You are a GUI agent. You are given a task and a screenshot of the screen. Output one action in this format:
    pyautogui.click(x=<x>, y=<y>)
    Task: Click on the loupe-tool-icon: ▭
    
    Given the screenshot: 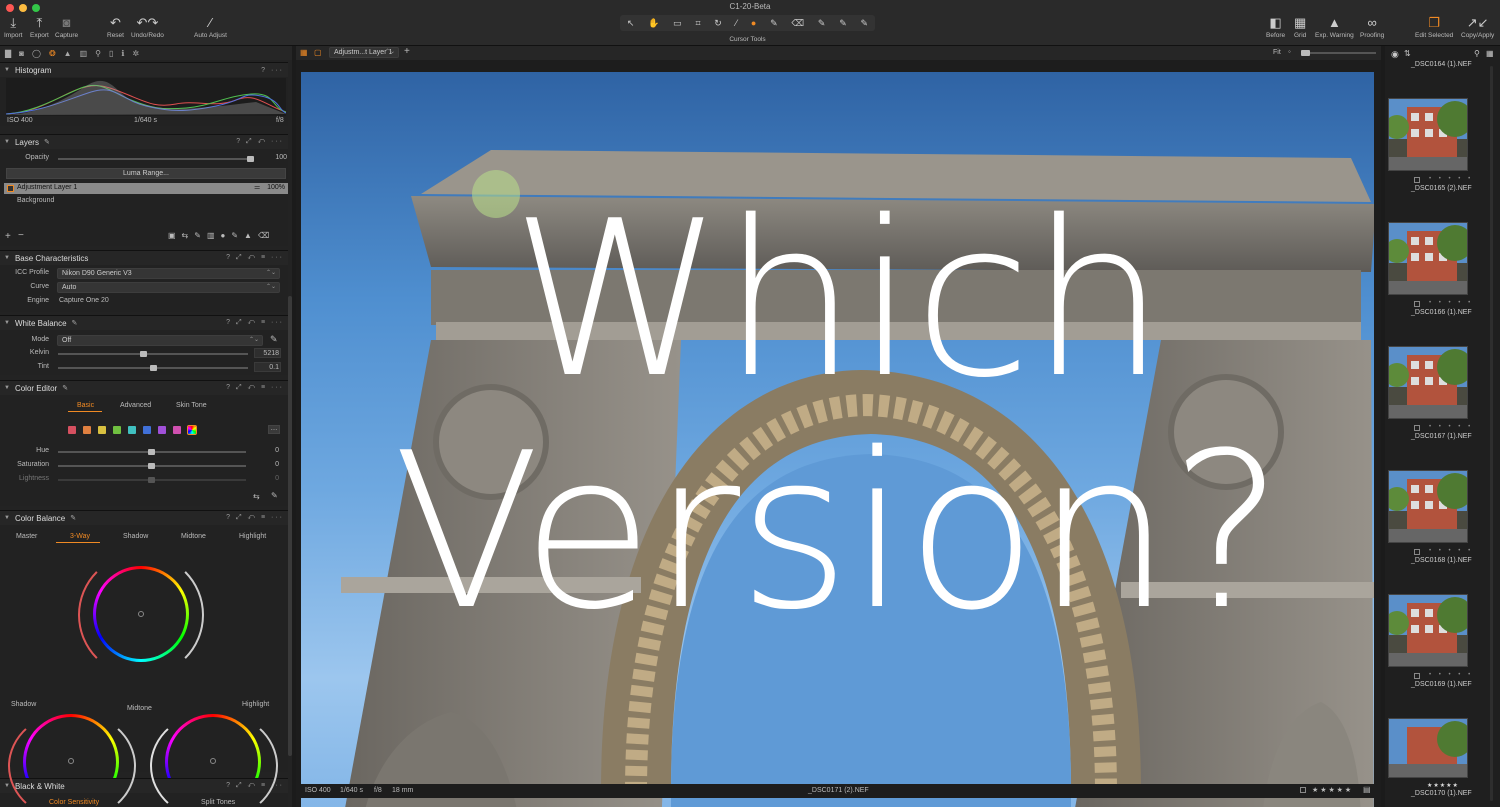 What is the action you would take?
    pyautogui.click(x=677, y=23)
    